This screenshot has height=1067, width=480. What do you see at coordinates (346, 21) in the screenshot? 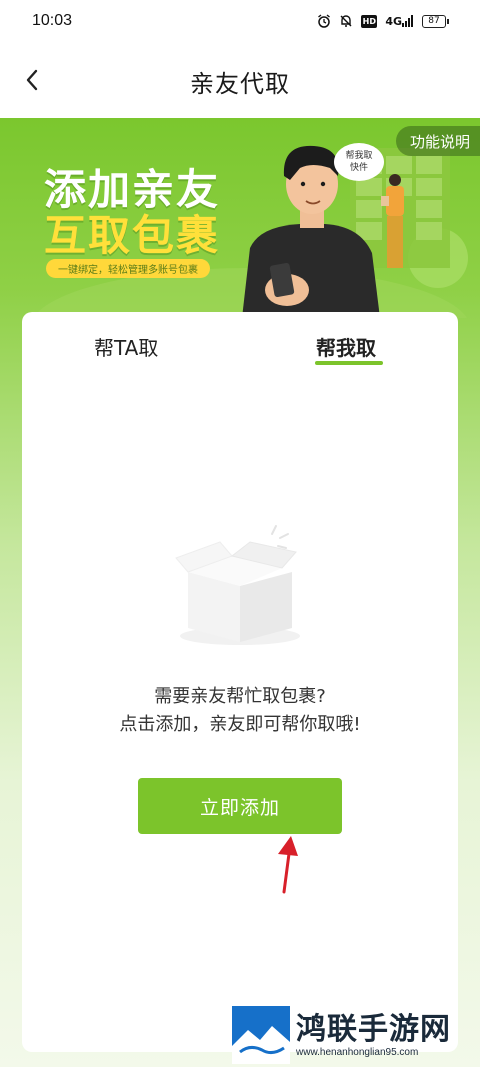
I see `mute-icon` at bounding box center [346, 21].